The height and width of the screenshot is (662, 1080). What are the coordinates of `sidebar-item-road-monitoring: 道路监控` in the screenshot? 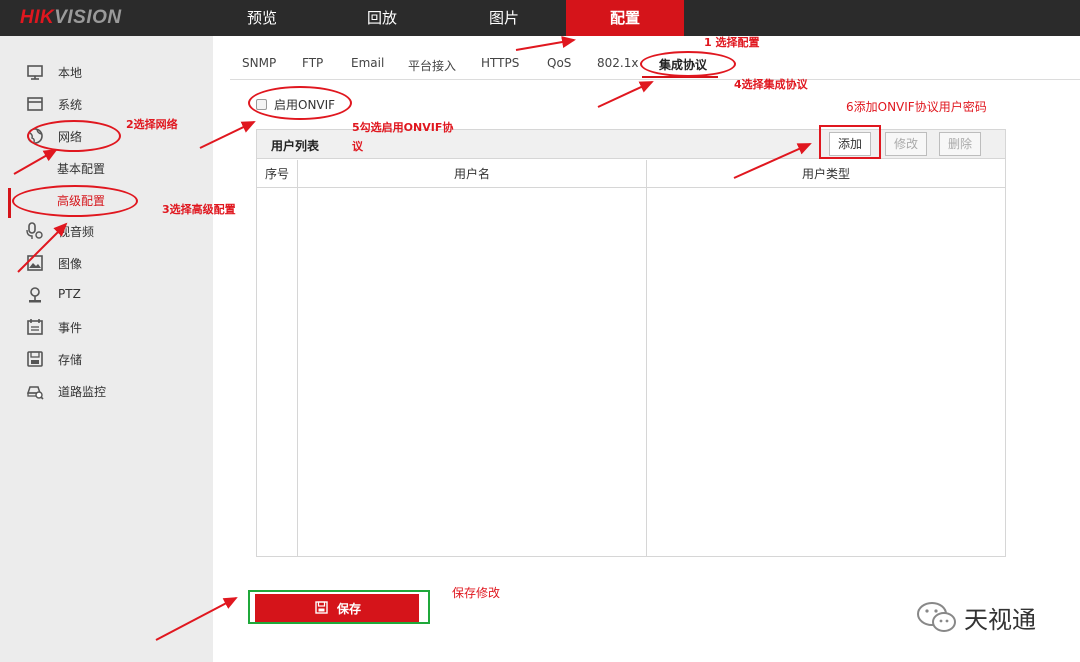 It's located at (106, 391).